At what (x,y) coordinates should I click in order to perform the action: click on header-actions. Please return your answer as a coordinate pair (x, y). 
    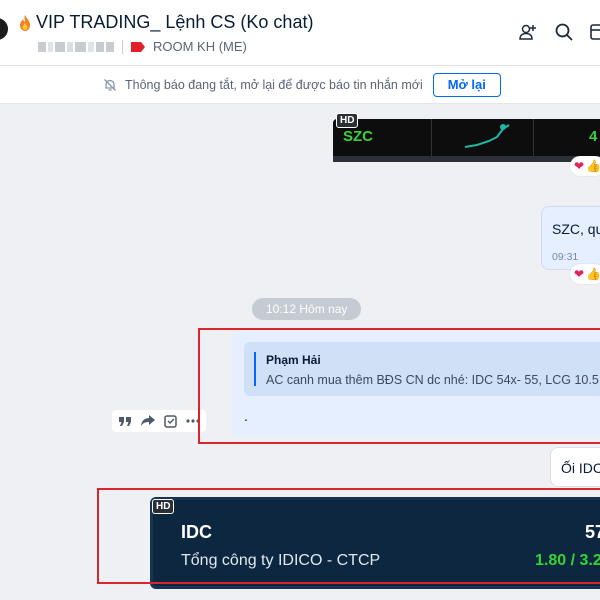
    Looking at the image, I should click on (559, 32).